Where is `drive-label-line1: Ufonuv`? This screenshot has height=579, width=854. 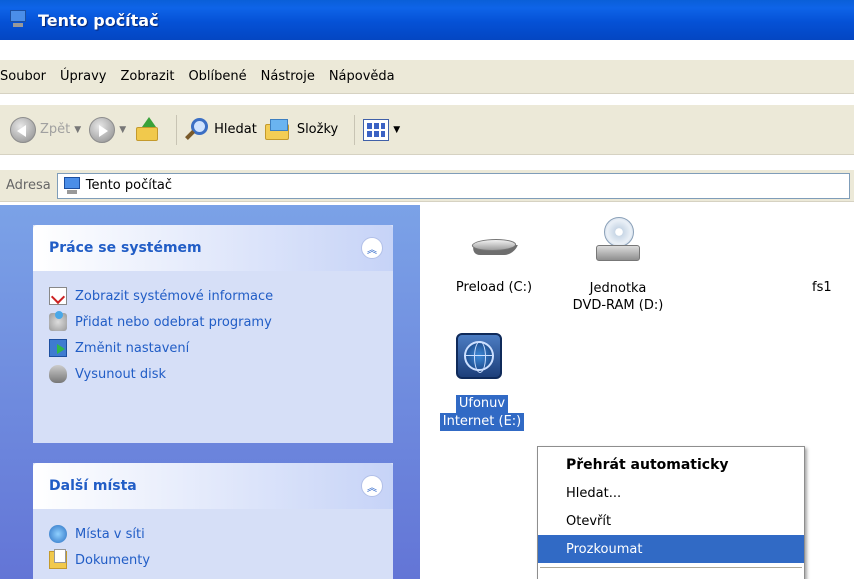
drive-label-line1: Ufonuv is located at coordinates (482, 404).